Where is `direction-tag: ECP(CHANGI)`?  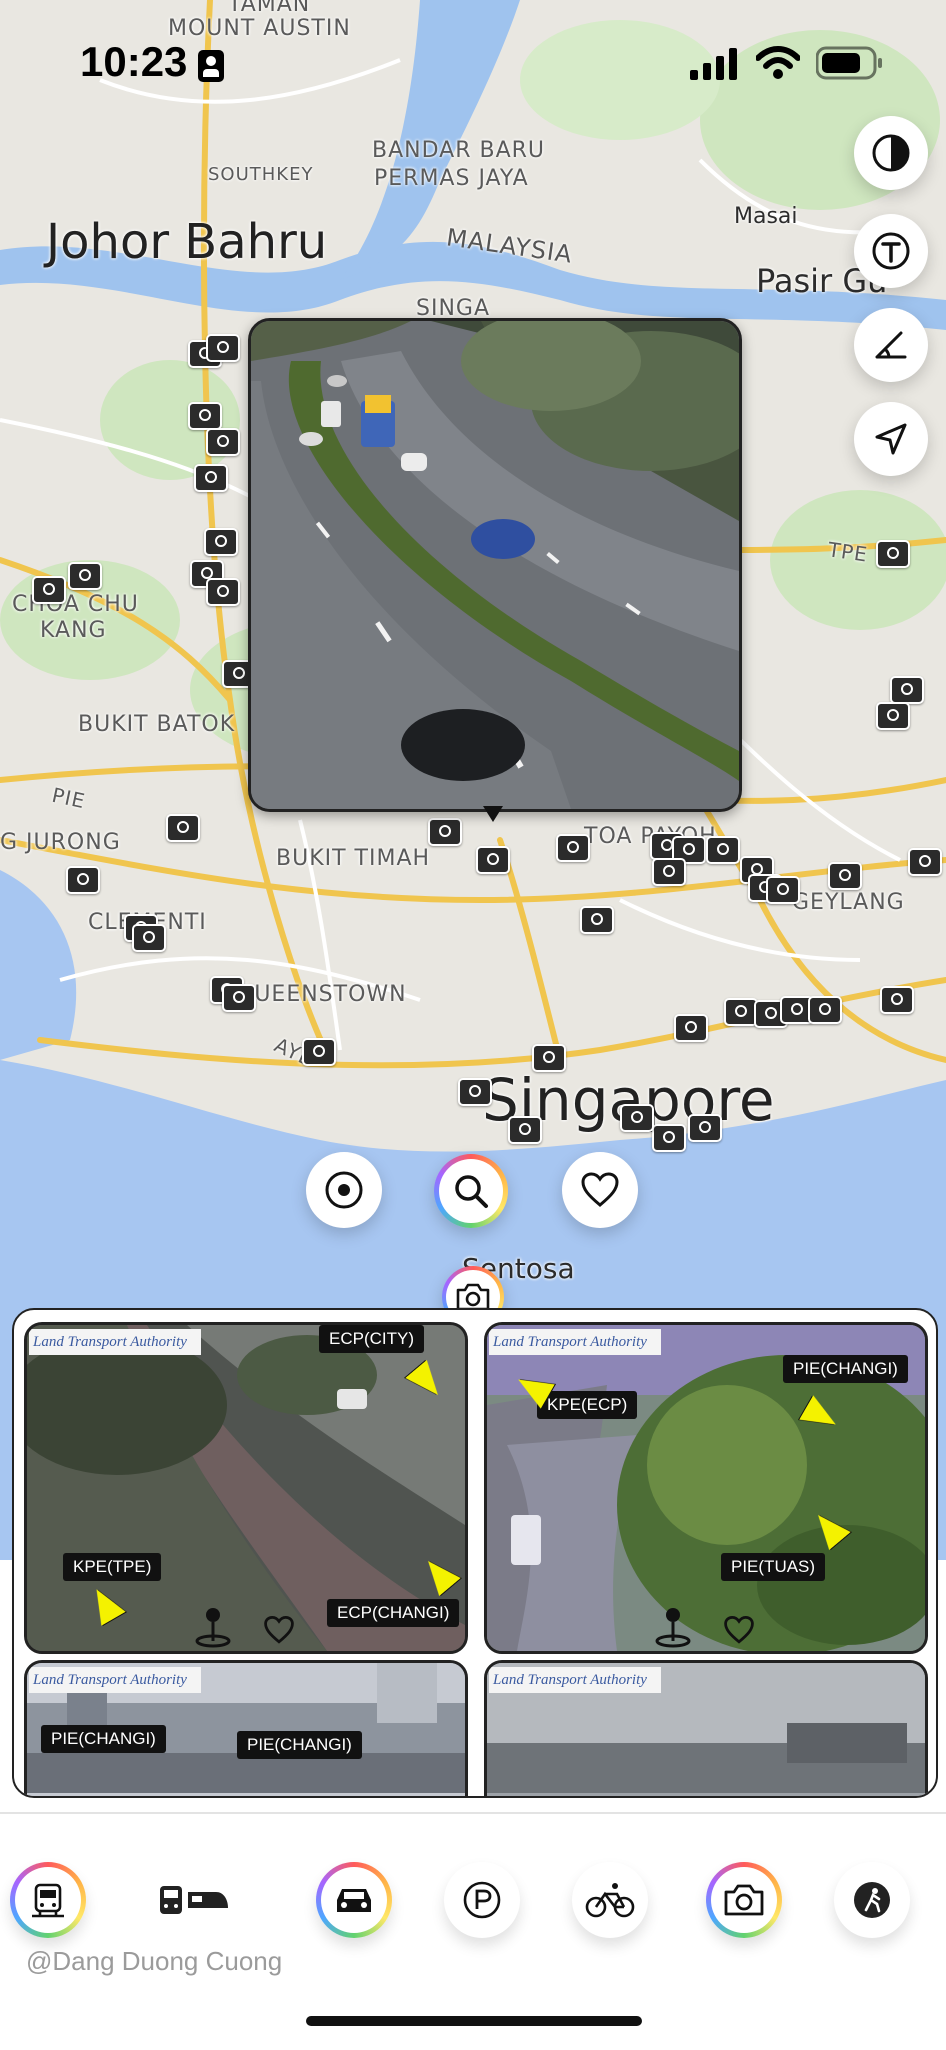 direction-tag: ECP(CHANGI) is located at coordinates (393, 1613).